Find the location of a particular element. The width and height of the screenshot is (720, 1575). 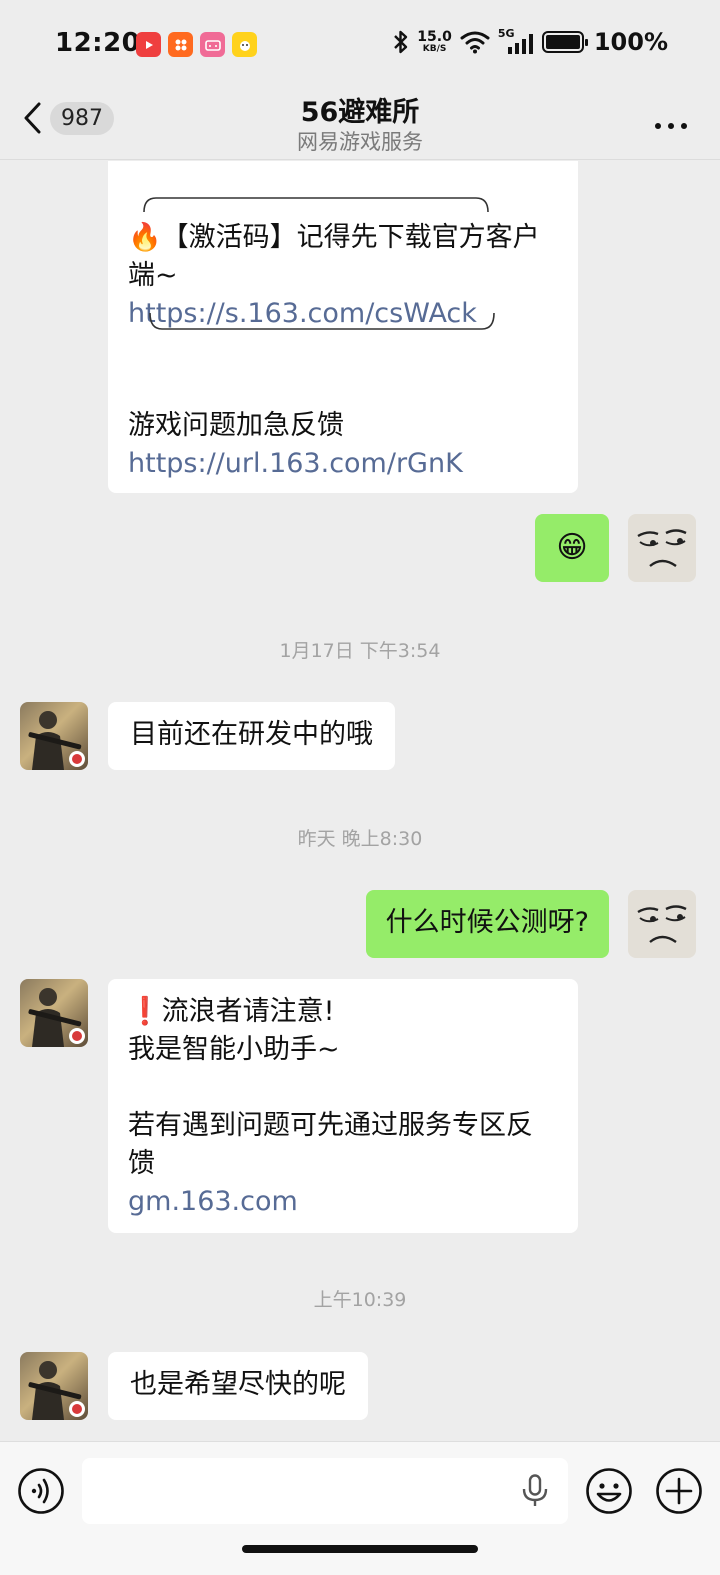

message-bubble: 目前还在研发中的哦 is located at coordinates (251, 736).